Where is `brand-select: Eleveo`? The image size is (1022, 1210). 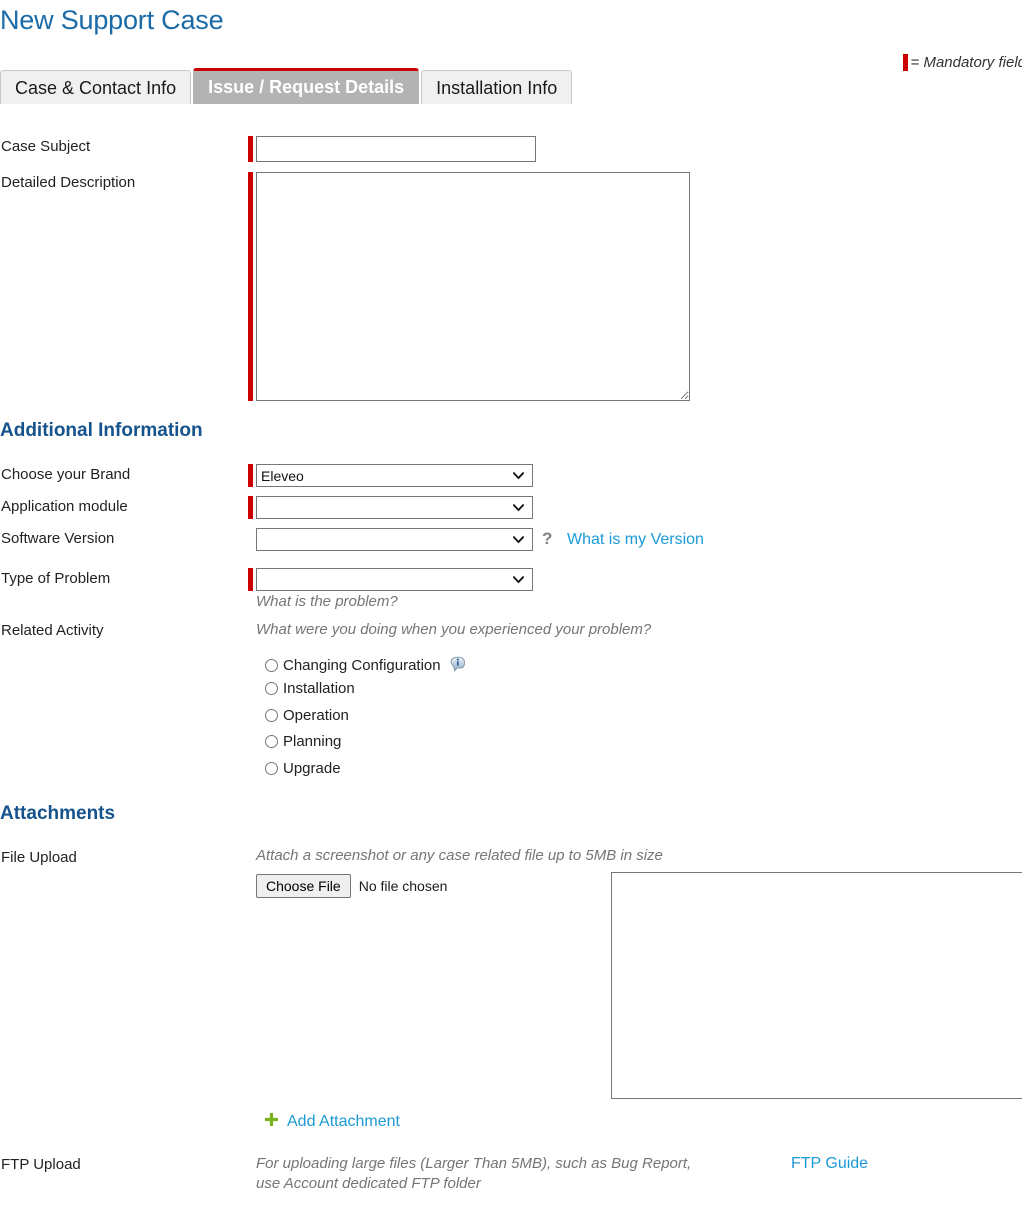 brand-select: Eleveo is located at coordinates (394, 475).